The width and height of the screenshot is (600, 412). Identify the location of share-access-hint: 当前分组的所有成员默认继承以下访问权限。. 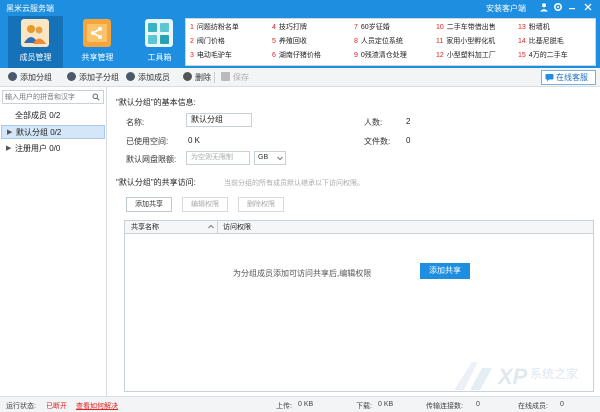
(294, 183).